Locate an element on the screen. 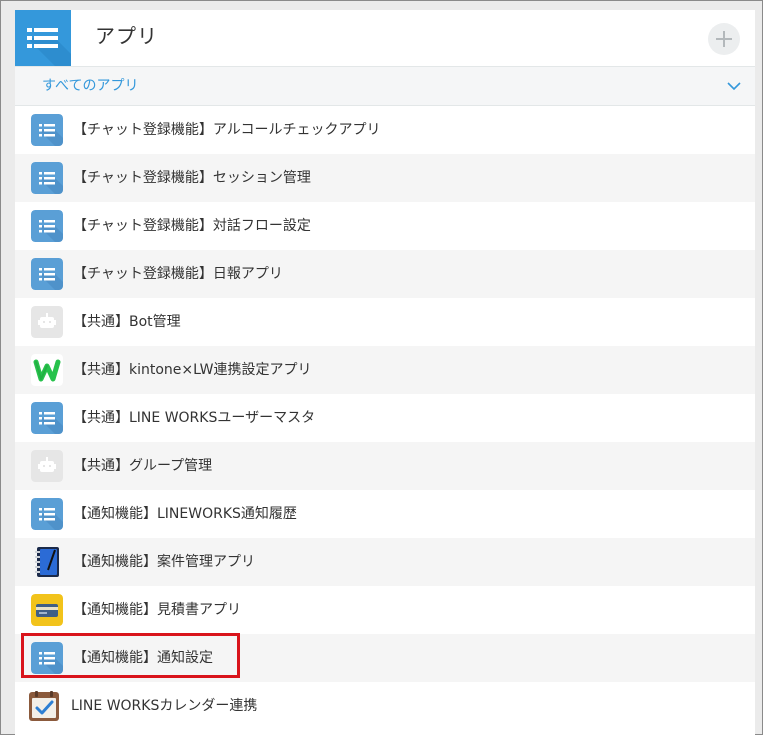 The width and height of the screenshot is (763, 736). app-name-link: 【チャット登録機能】アルコールチェックアプリ is located at coordinates (226, 130).